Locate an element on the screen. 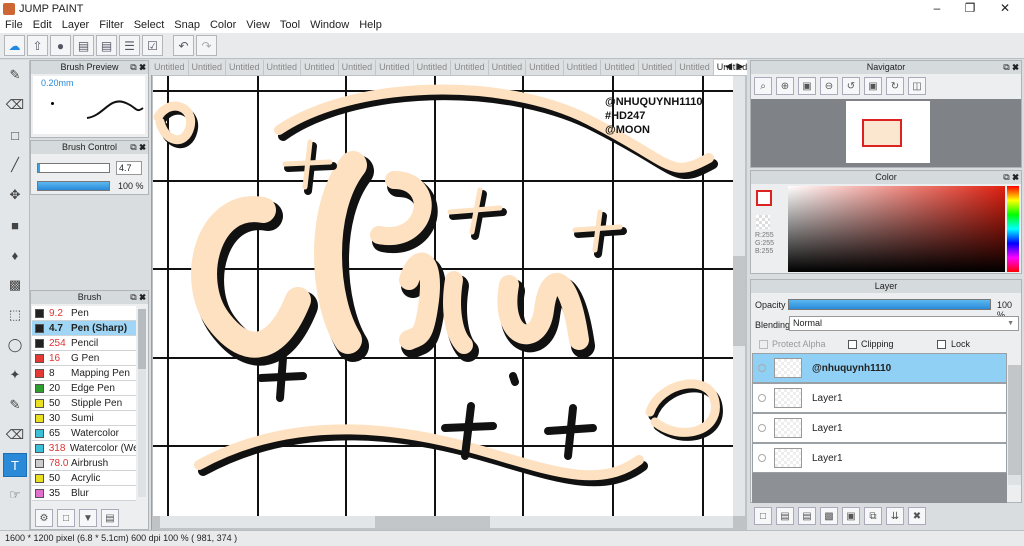  fit-window-icon: ▣ is located at coordinates (807, 86).